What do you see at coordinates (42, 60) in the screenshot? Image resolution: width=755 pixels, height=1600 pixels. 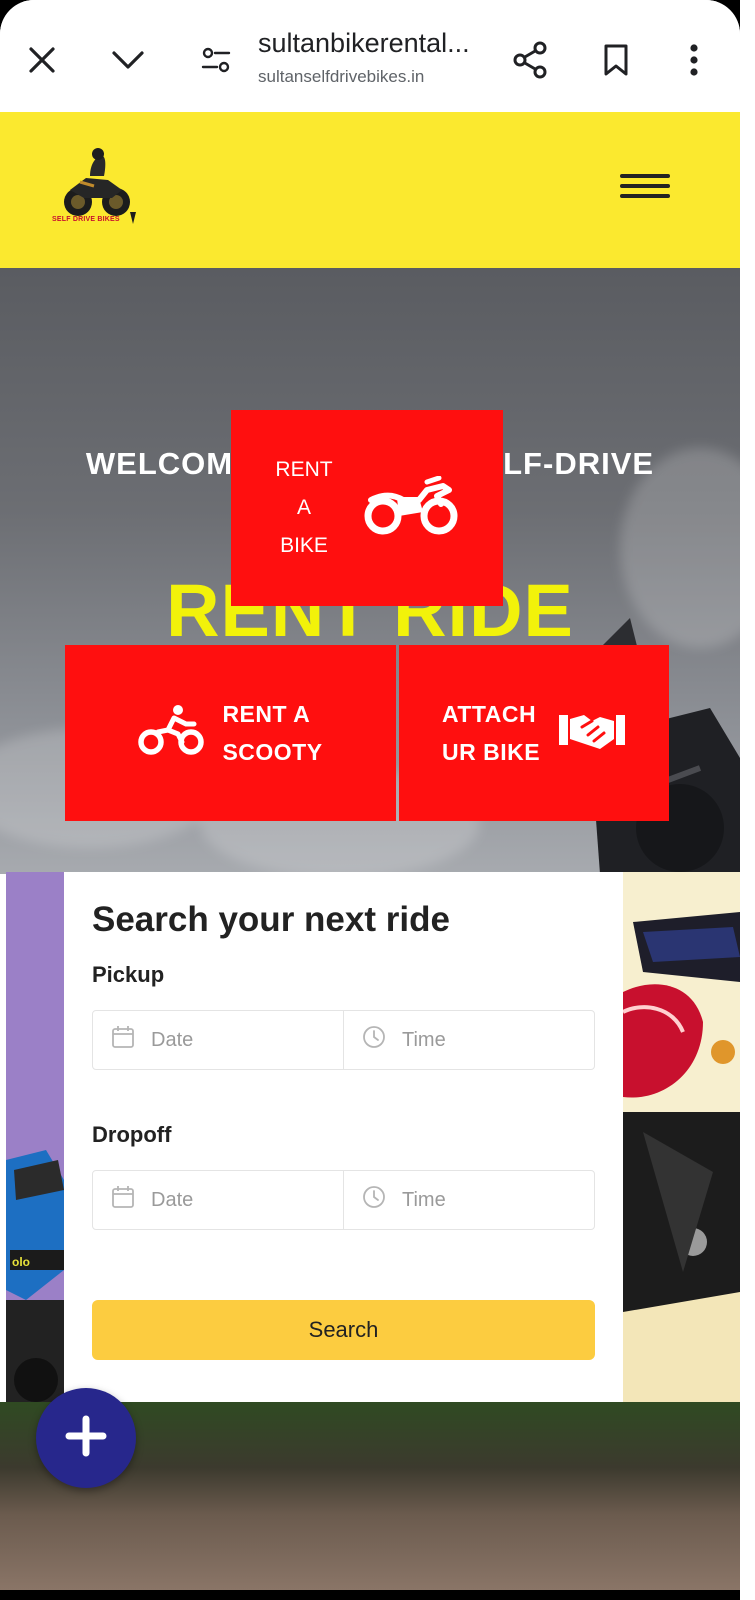 I see `close-icon` at bounding box center [42, 60].